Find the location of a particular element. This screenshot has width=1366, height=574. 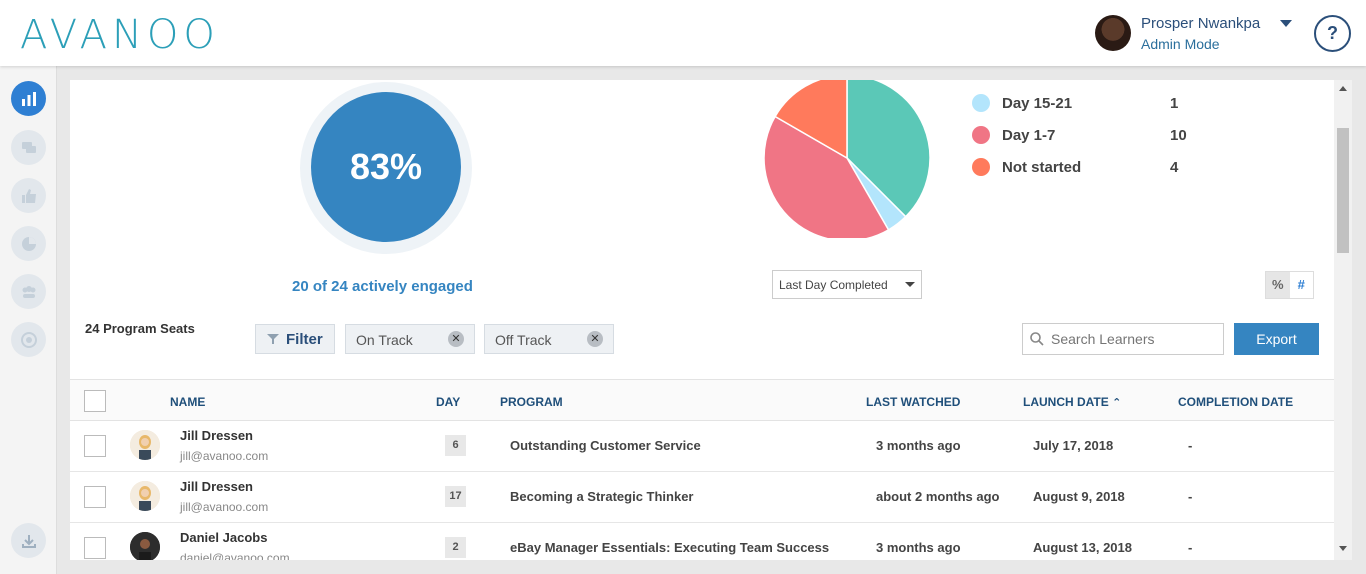

column-header-program: PROGRAM is located at coordinates (531, 402).